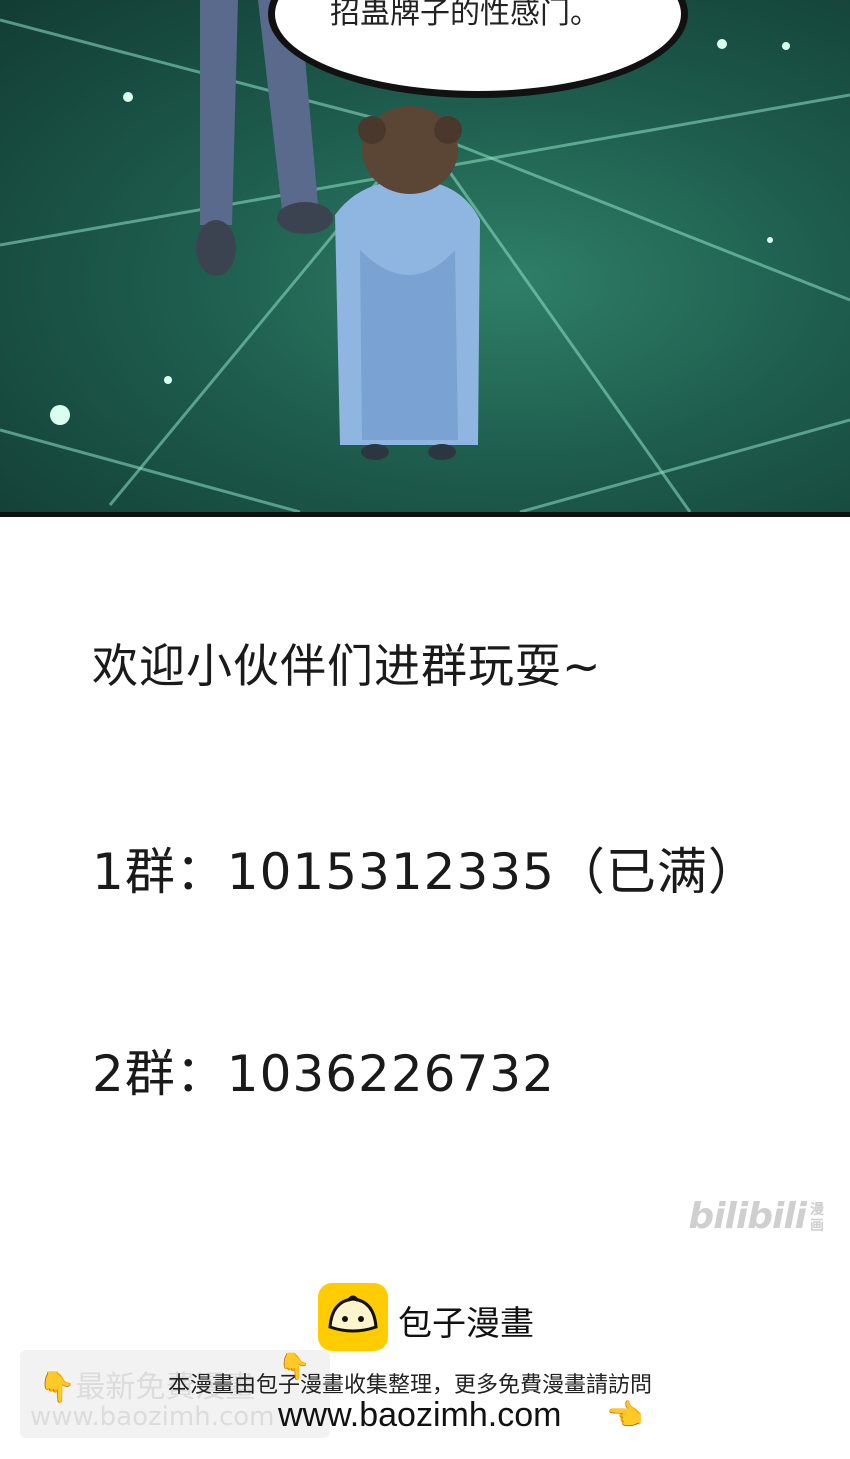 The width and height of the screenshot is (850, 1459). I want to click on site-name: 包子漫畫, so click(466, 1324).